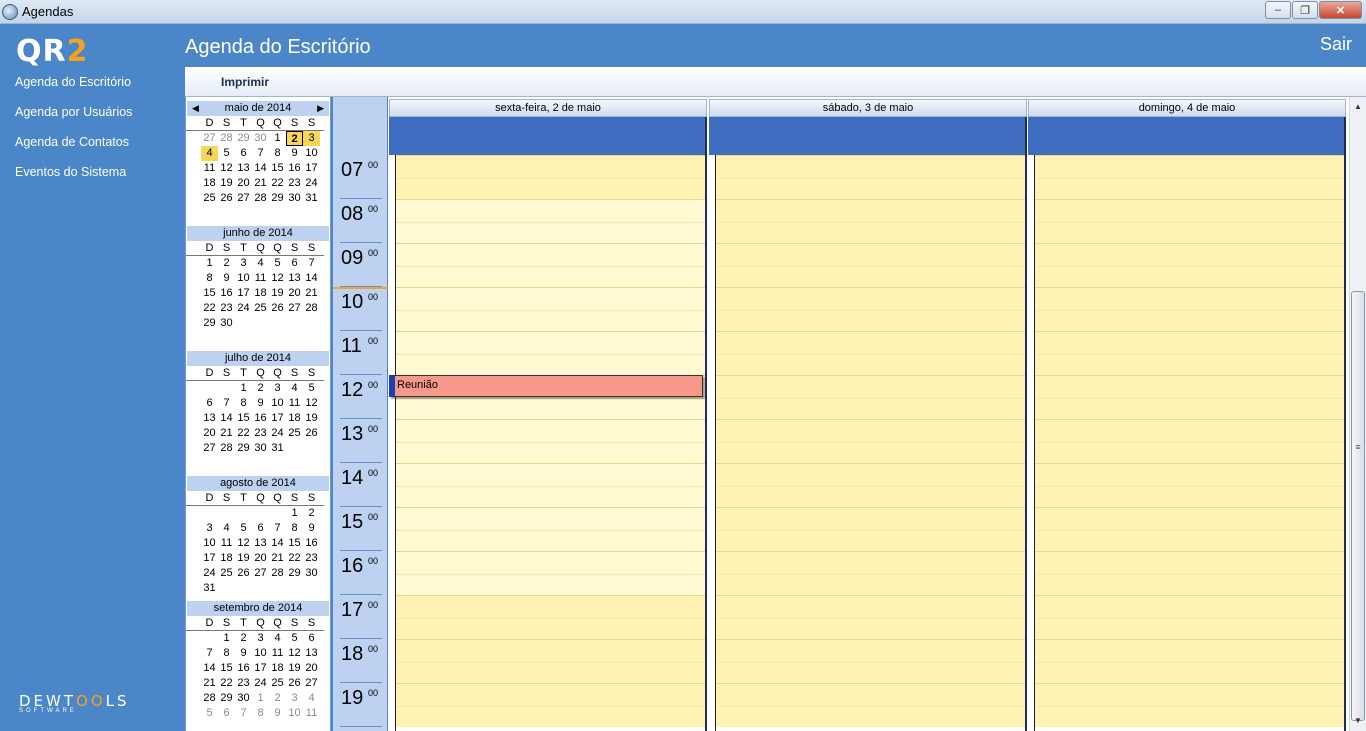  I want to click on day-cell: 20, so click(243, 183).